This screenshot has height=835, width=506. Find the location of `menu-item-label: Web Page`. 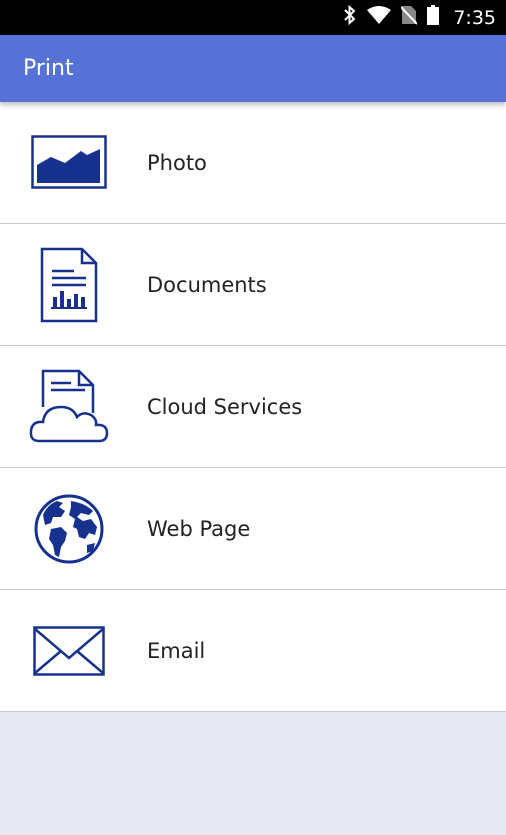

menu-item-label: Web Page is located at coordinates (199, 528).